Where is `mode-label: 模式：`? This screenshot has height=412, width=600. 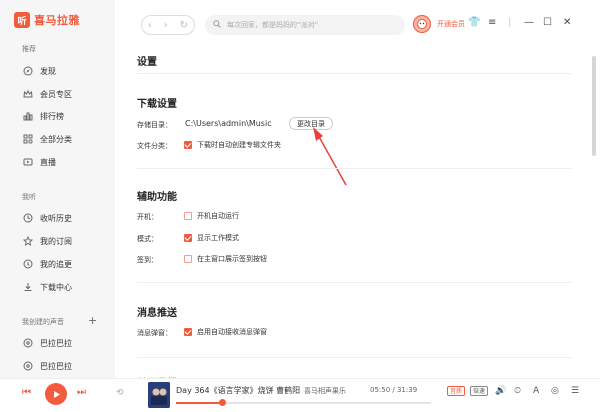 mode-label: 模式： is located at coordinates (147, 239).